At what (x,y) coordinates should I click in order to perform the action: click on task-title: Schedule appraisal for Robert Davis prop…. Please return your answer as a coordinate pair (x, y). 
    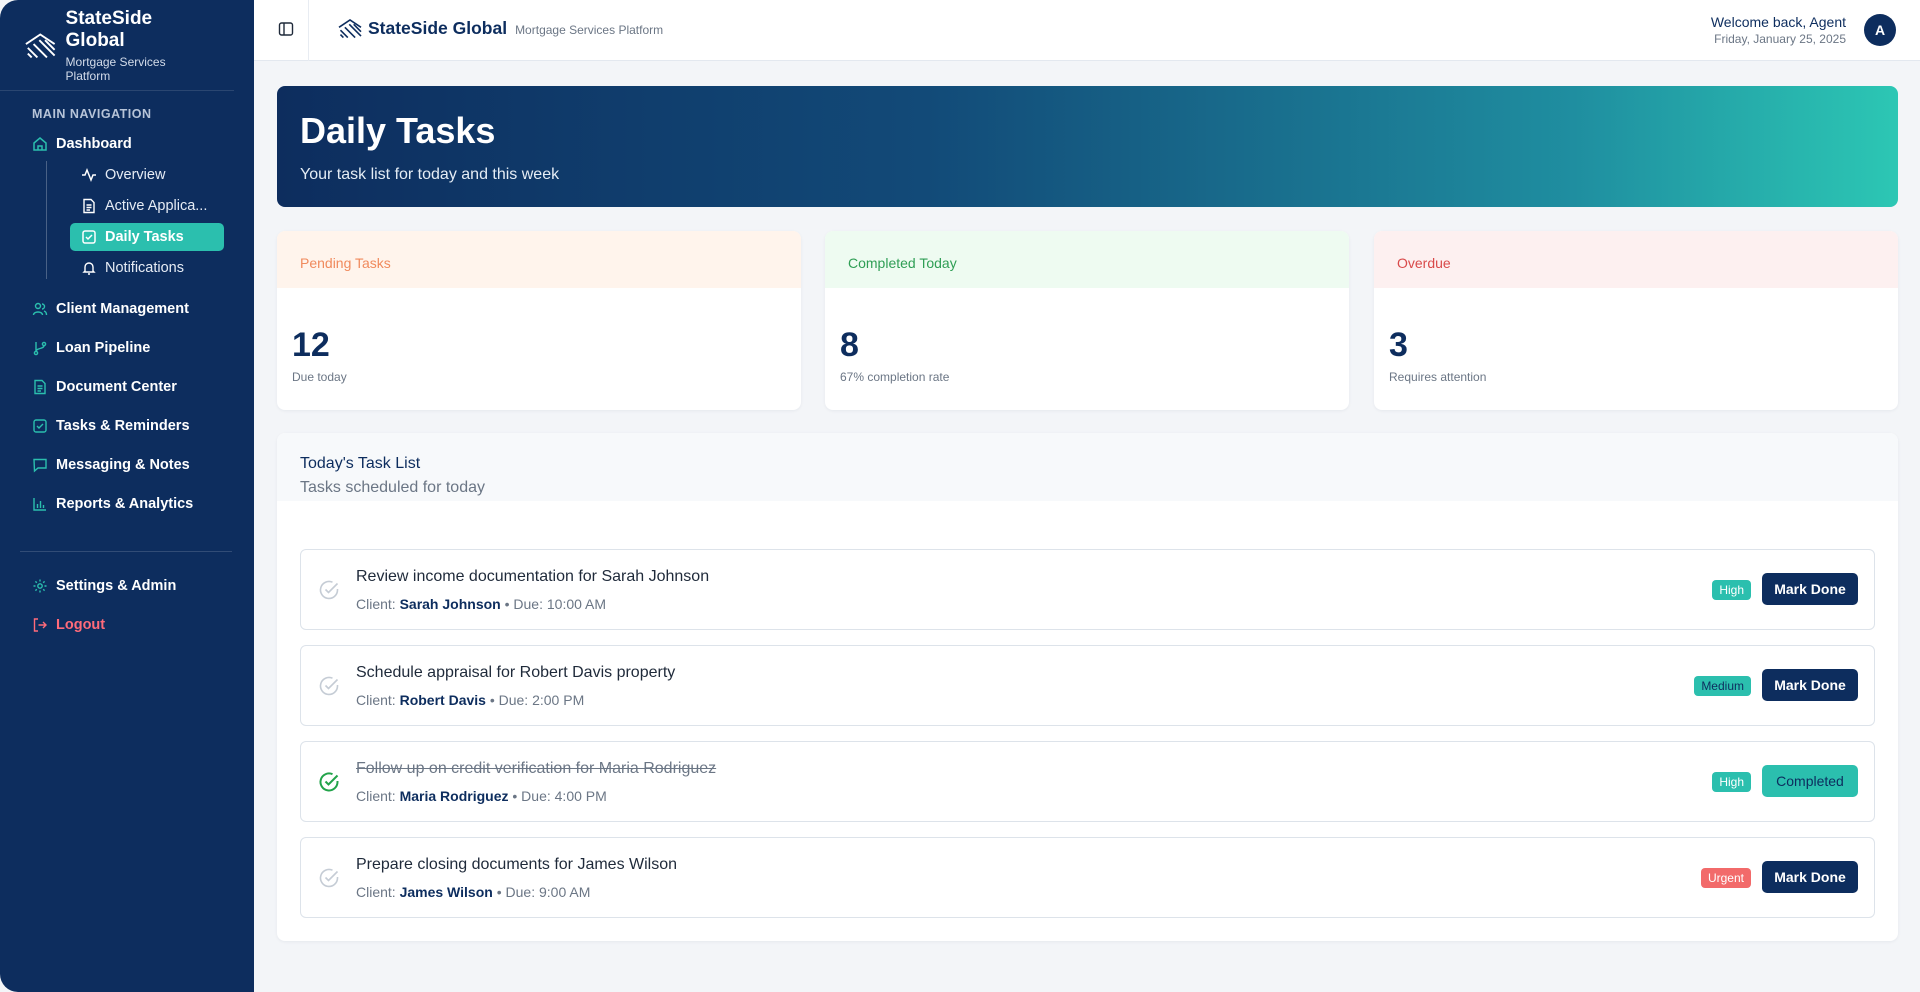
    Looking at the image, I should click on (516, 672).